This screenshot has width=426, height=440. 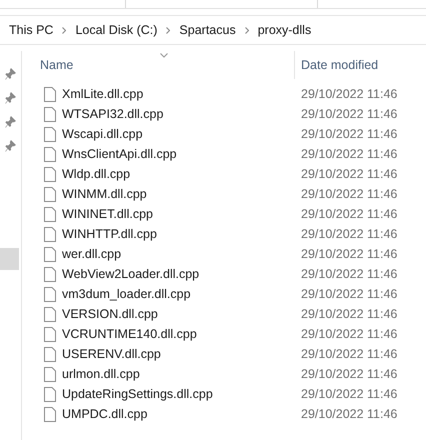 I want to click on address-bar: This PC Local Disk (C:) Spartacus proxy-dlls, so click(x=213, y=30).